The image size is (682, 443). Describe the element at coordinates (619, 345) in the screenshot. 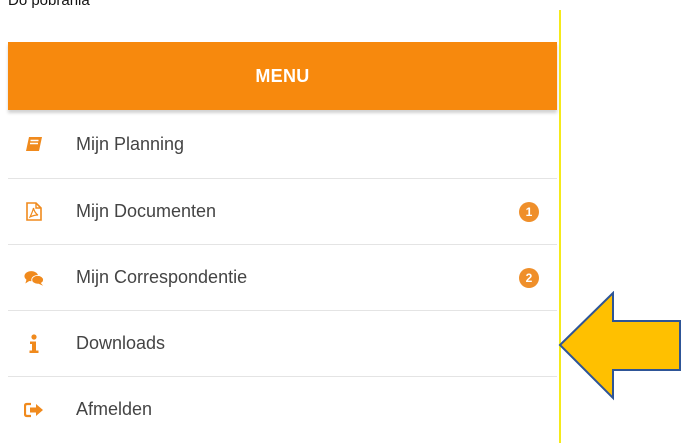

I see `callout-arrow` at that location.